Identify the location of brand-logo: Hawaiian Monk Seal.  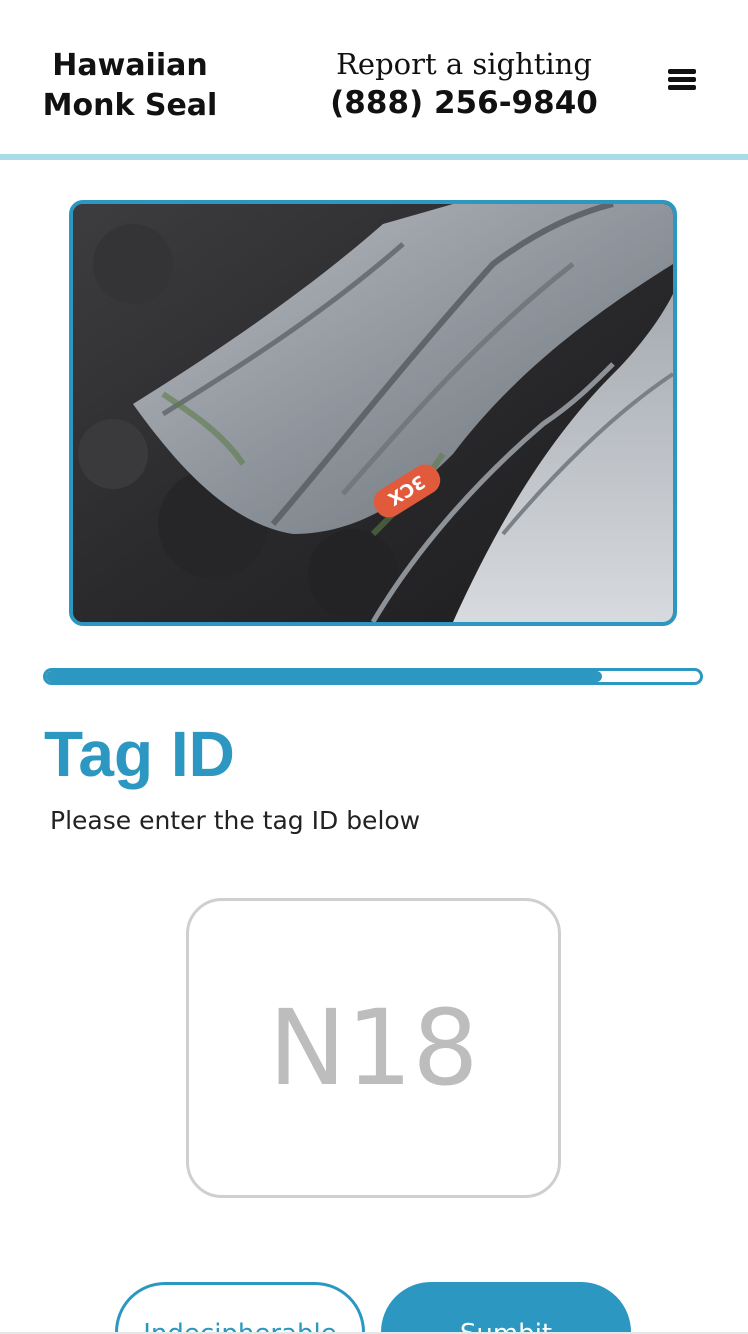
(130, 86).